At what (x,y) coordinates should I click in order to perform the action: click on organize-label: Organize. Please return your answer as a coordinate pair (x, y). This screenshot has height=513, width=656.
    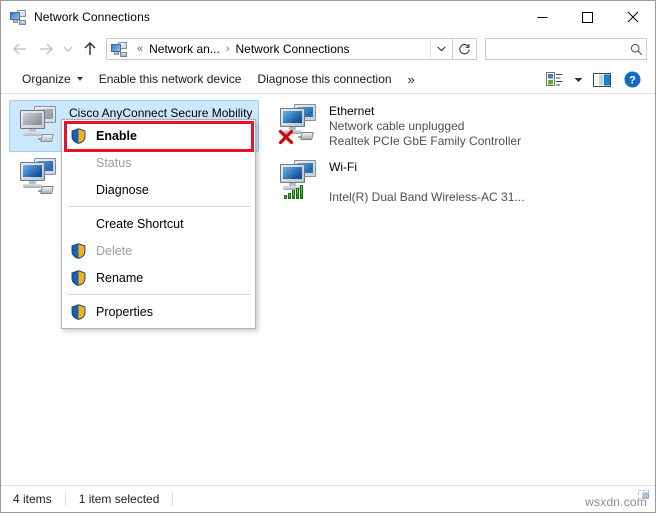
    Looking at the image, I should click on (46, 79).